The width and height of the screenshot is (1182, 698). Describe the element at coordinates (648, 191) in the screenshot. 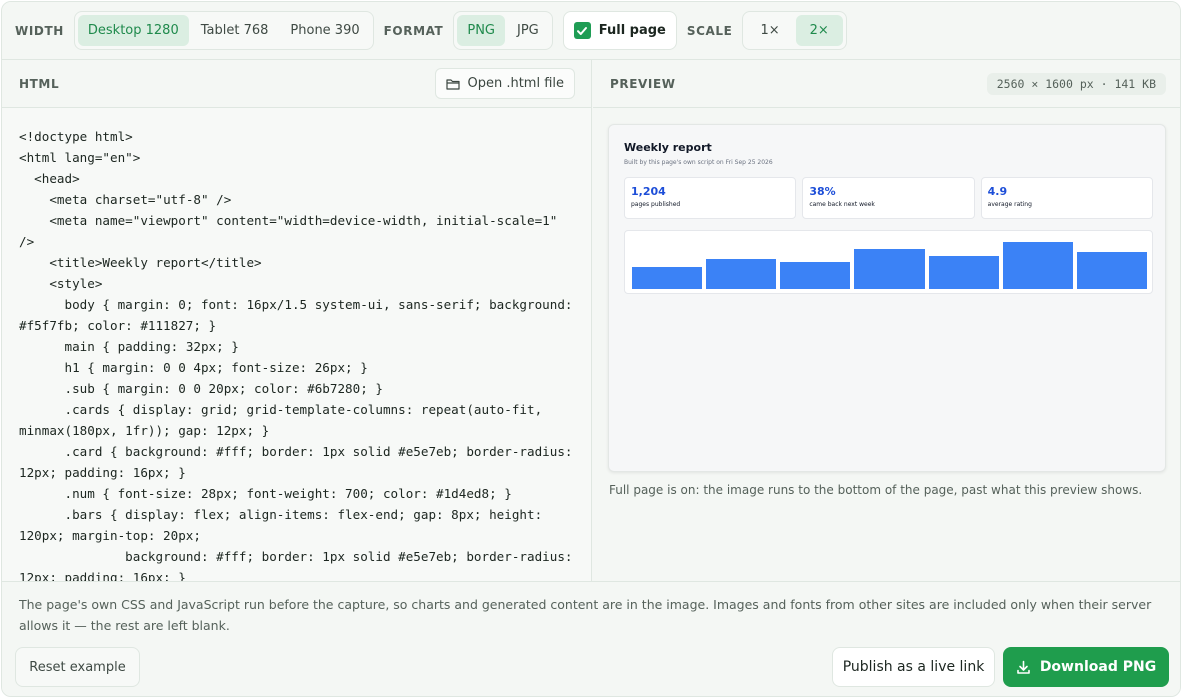

I see `preview-card-number: 1,204` at that location.